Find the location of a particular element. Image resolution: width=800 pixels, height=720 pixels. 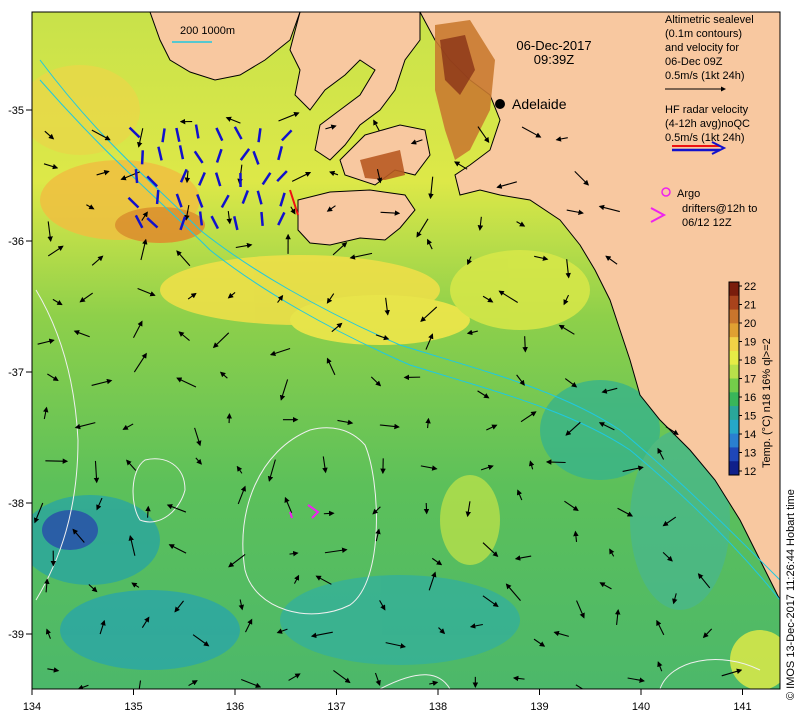

x-tick-label: 134 is located at coordinates (32, 707).